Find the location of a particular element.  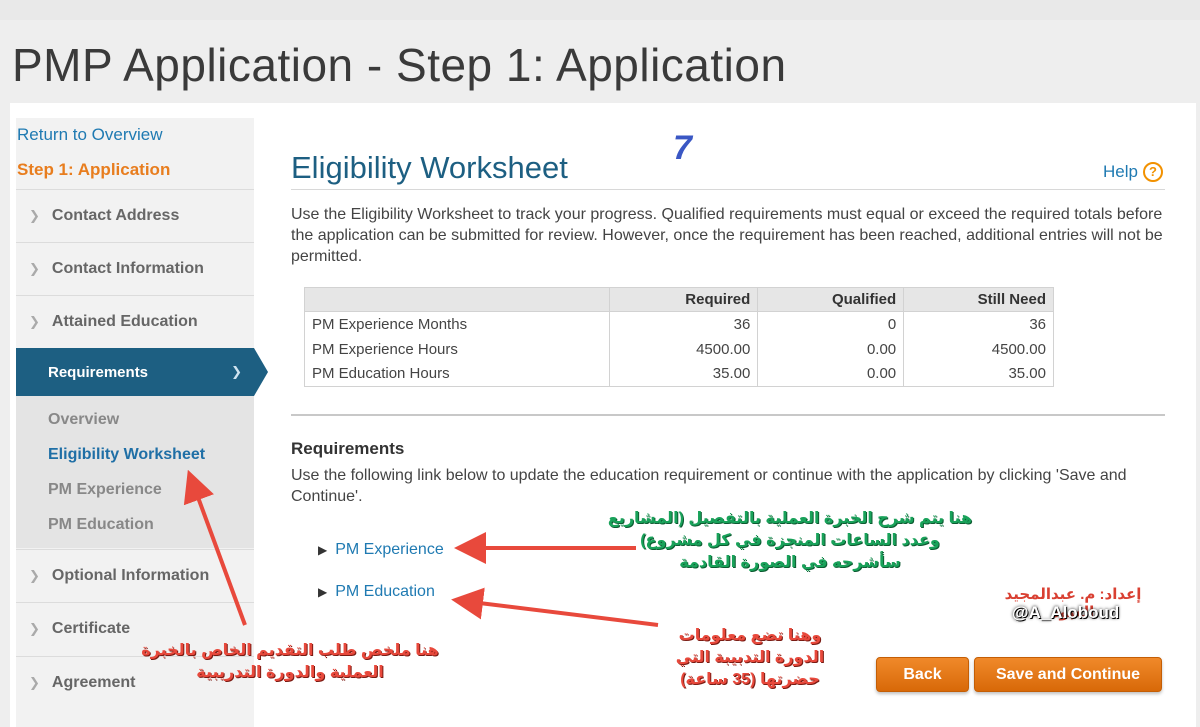

return-to-overview-link: Return to Overview is located at coordinates (90, 135).